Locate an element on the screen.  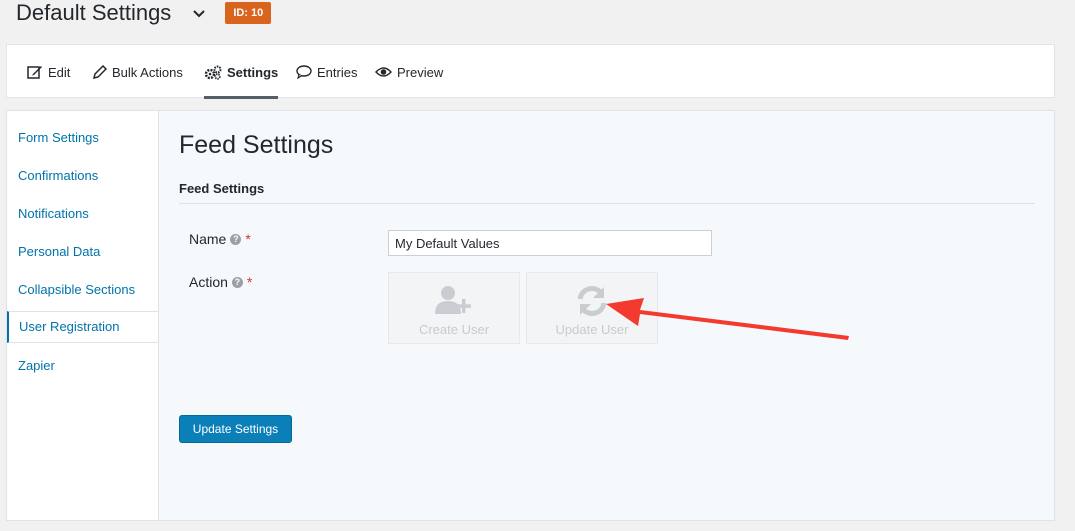
sidebar-item-user-registration: User Registration is located at coordinates (82, 327).